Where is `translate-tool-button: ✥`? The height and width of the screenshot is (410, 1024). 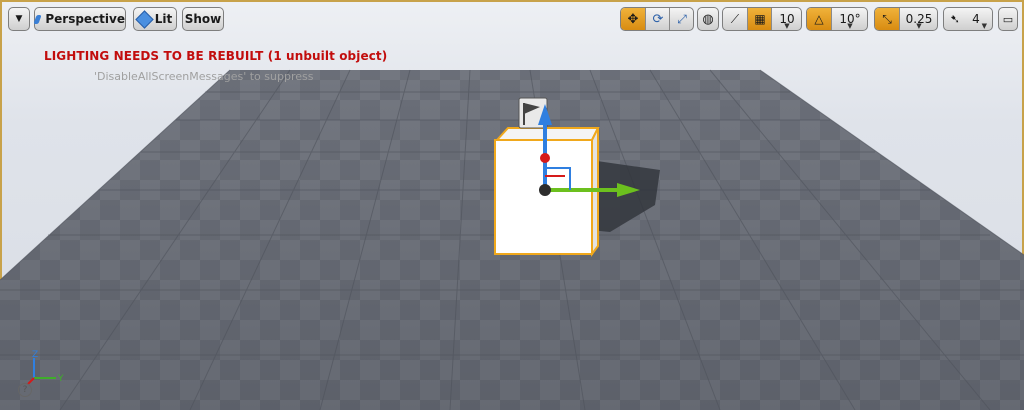
translate-tool-button: ✥ is located at coordinates (633, 19).